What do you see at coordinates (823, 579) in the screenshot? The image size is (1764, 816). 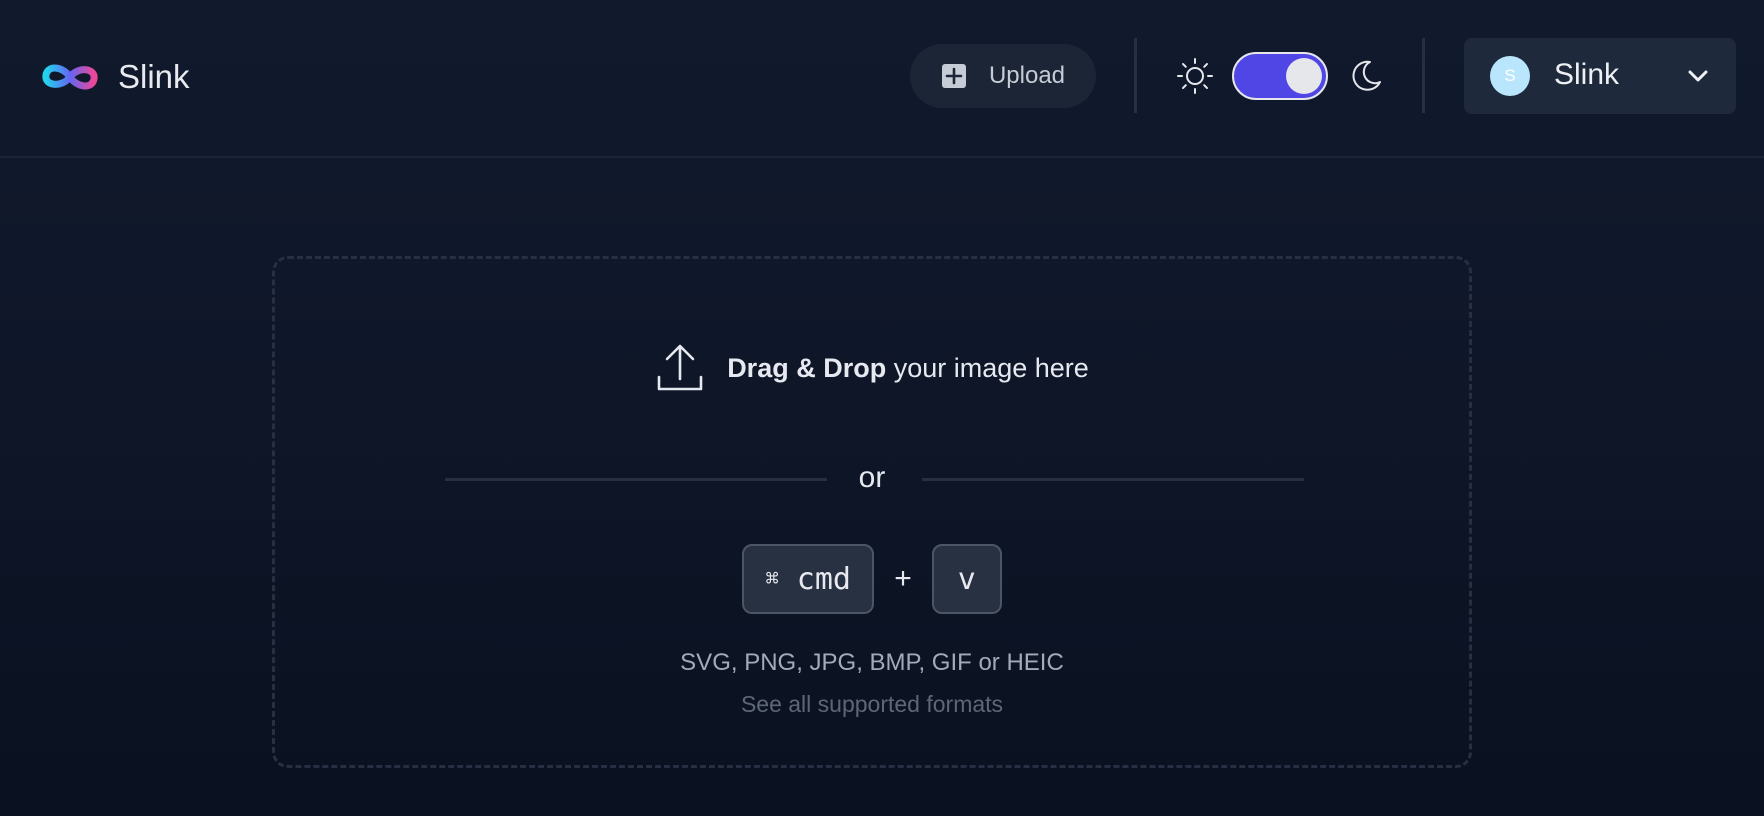 I see `cmd-label: cmd` at bounding box center [823, 579].